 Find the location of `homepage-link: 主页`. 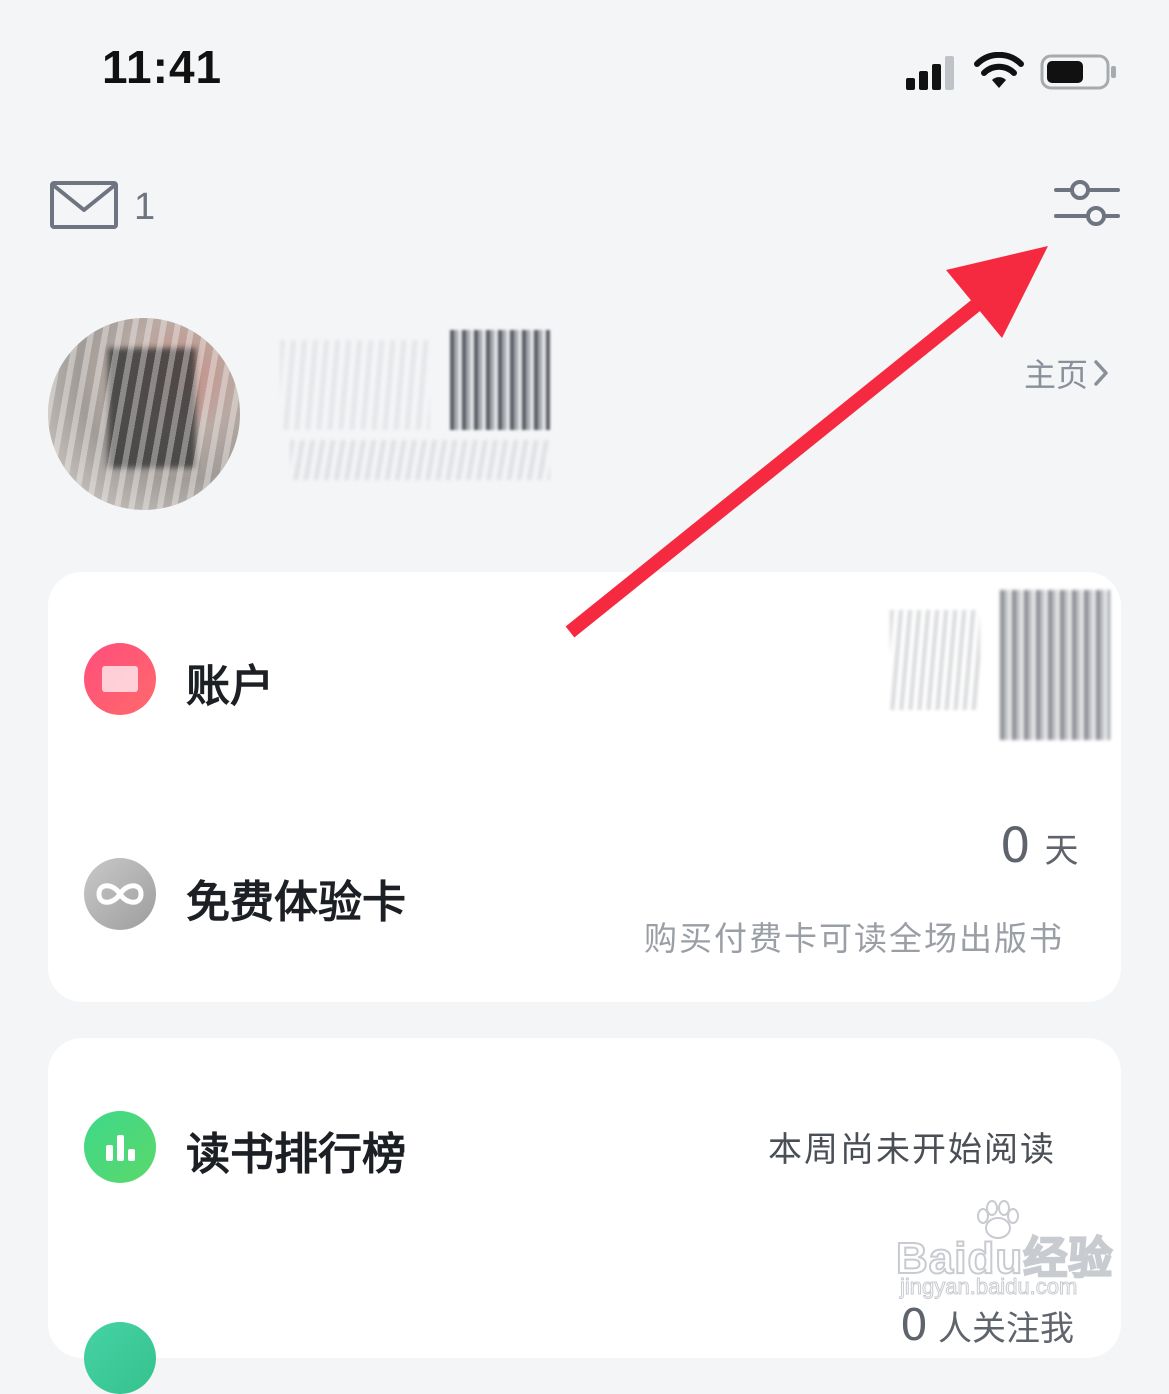

homepage-link: 主页 is located at coordinates (1067, 373).